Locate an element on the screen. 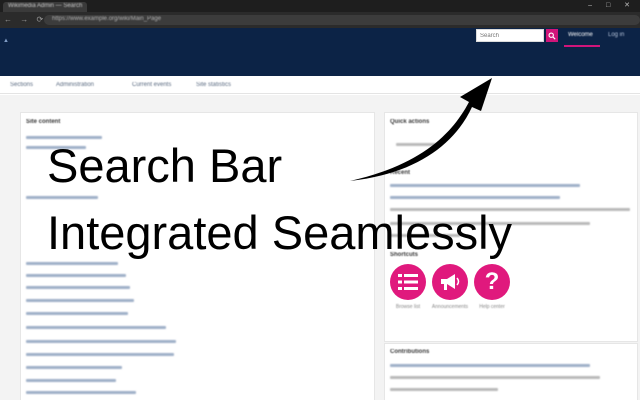 The width and height of the screenshot is (640, 400). search-icon is located at coordinates (552, 35).